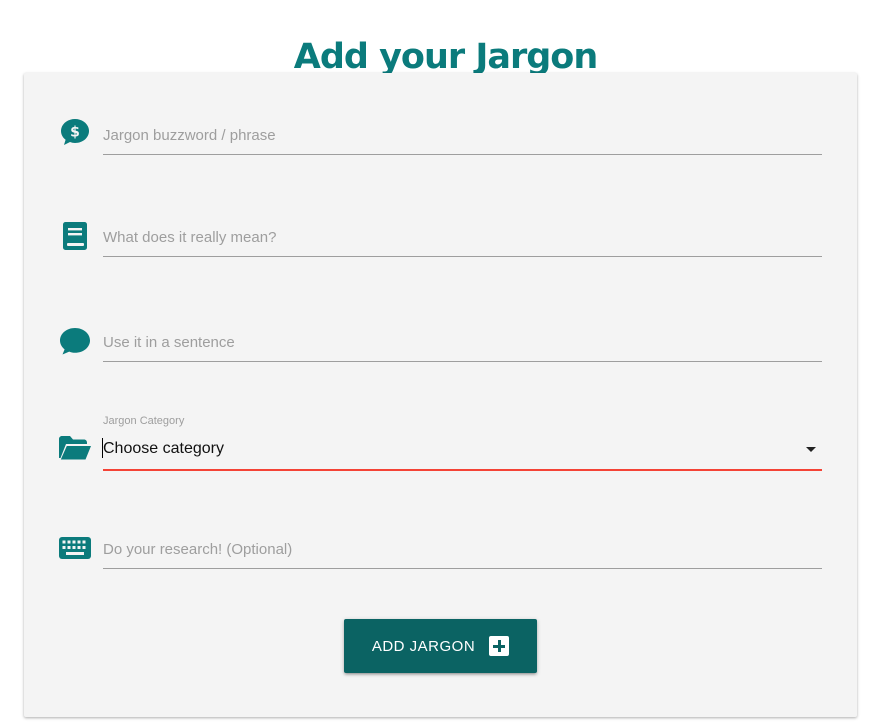 This screenshot has height=726, width=891. I want to click on book-icon, so click(75, 236).